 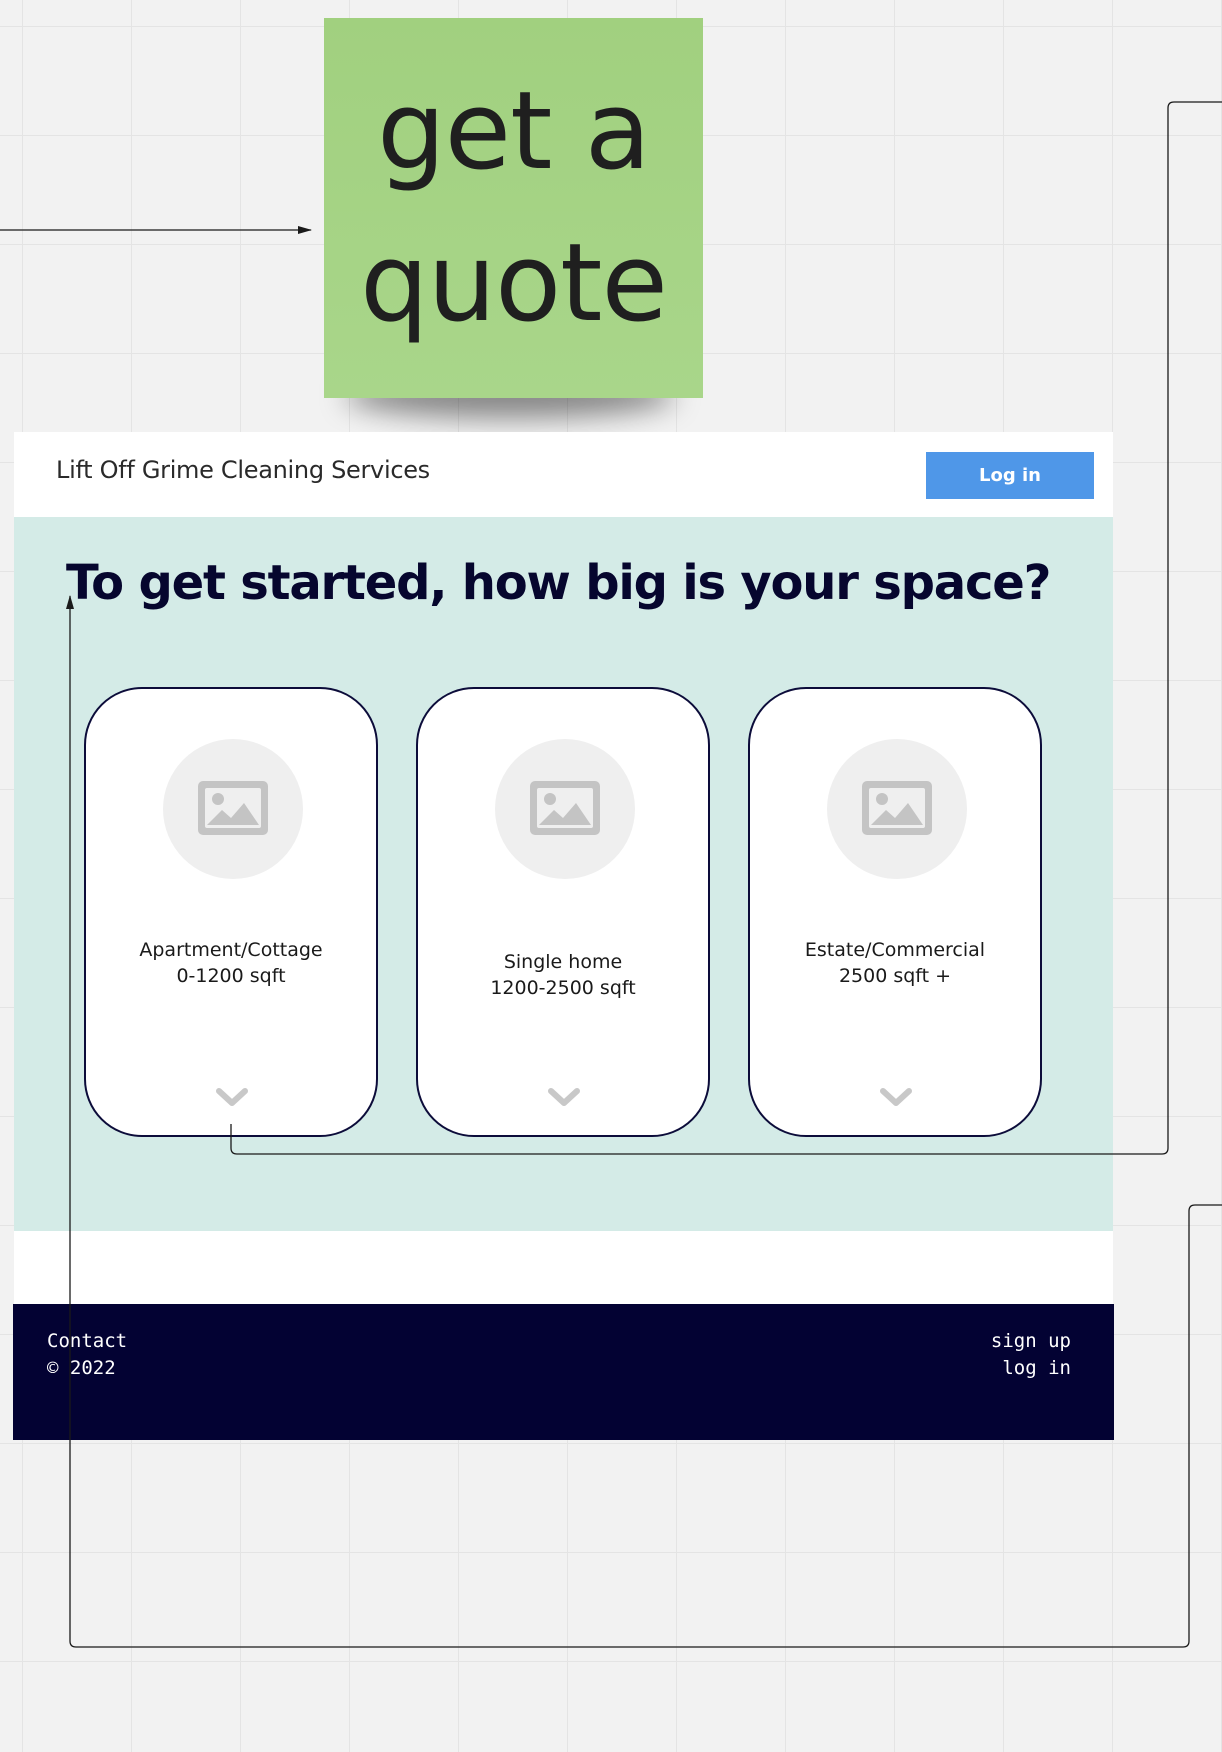 What do you see at coordinates (243, 470) in the screenshot?
I see `brand-name: Lift Off Grime Cleaning Services` at bounding box center [243, 470].